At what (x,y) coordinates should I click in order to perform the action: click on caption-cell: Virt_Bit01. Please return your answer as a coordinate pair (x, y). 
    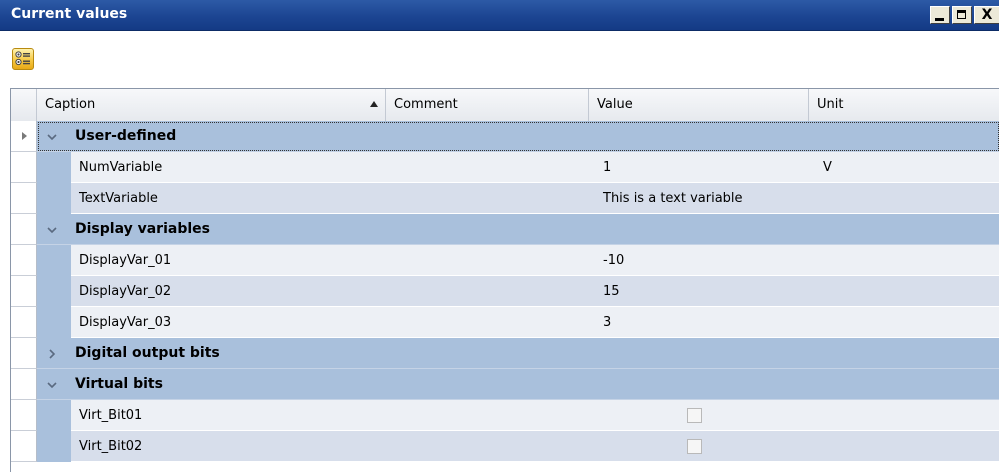
    Looking at the image, I should click on (111, 415).